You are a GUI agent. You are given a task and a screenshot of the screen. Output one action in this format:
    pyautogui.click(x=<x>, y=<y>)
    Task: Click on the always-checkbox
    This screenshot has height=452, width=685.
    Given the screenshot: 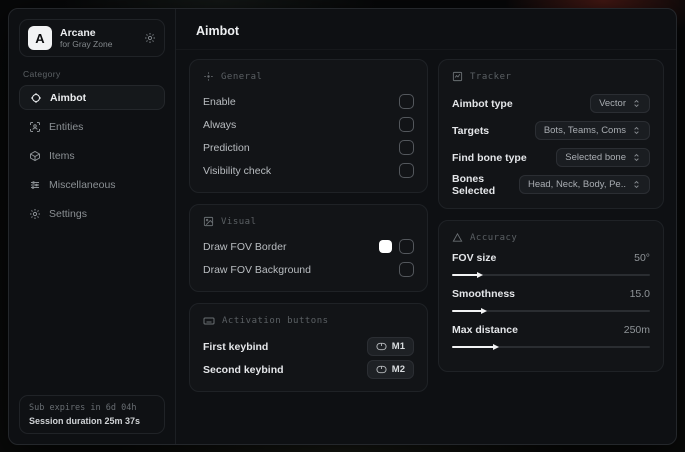 What is the action you would take?
    pyautogui.click(x=406, y=124)
    